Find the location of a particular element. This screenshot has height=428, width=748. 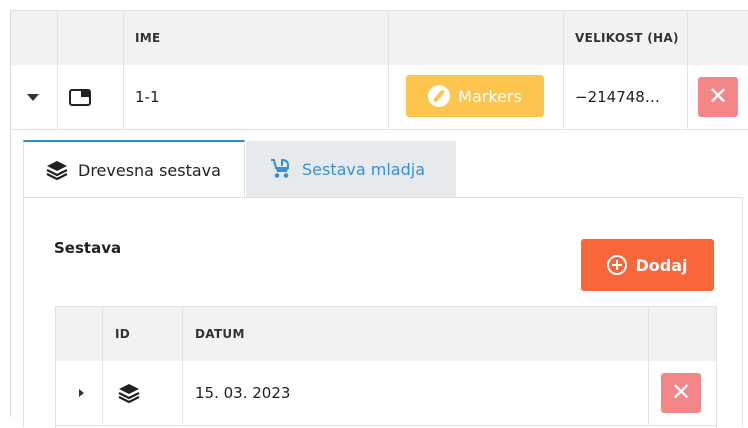

markers-button: Markers is located at coordinates (475, 96).